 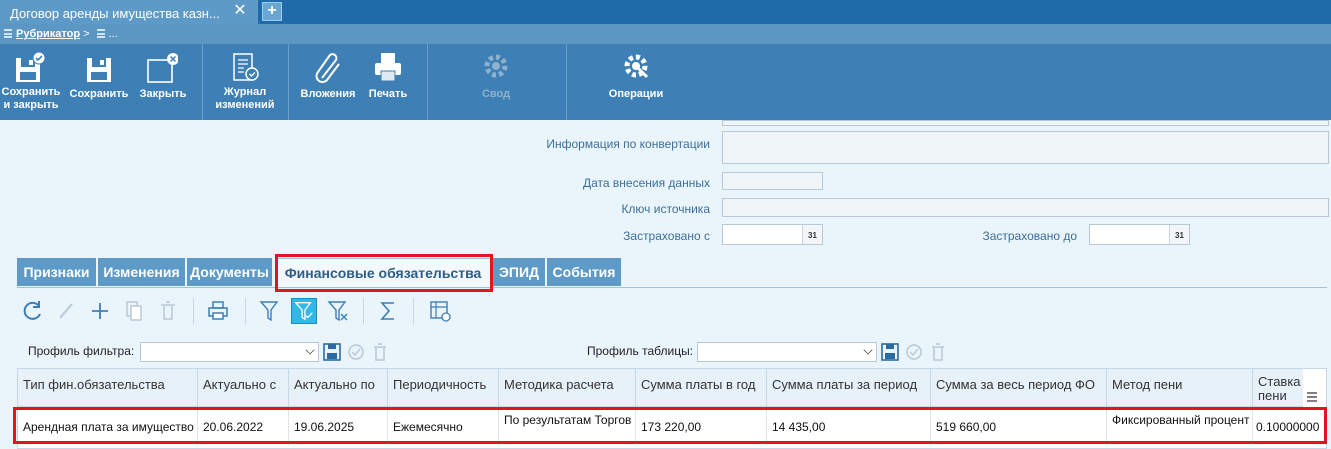 I want to click on tab-changes: Изменения, so click(x=141, y=272).